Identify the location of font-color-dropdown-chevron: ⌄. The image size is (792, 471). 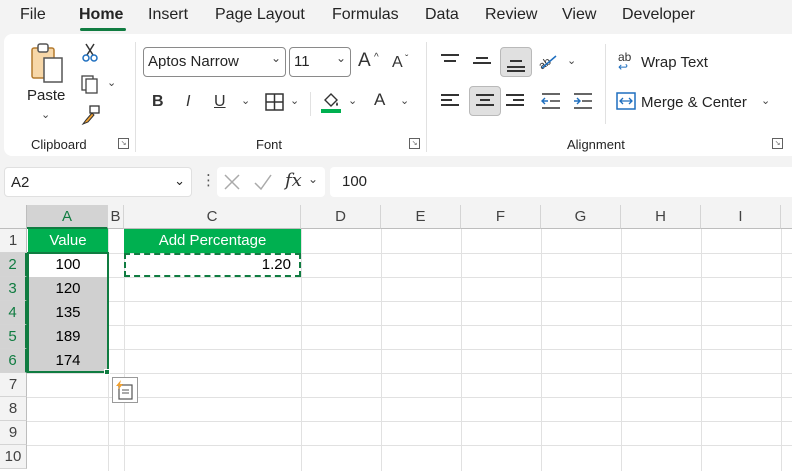
(404, 100).